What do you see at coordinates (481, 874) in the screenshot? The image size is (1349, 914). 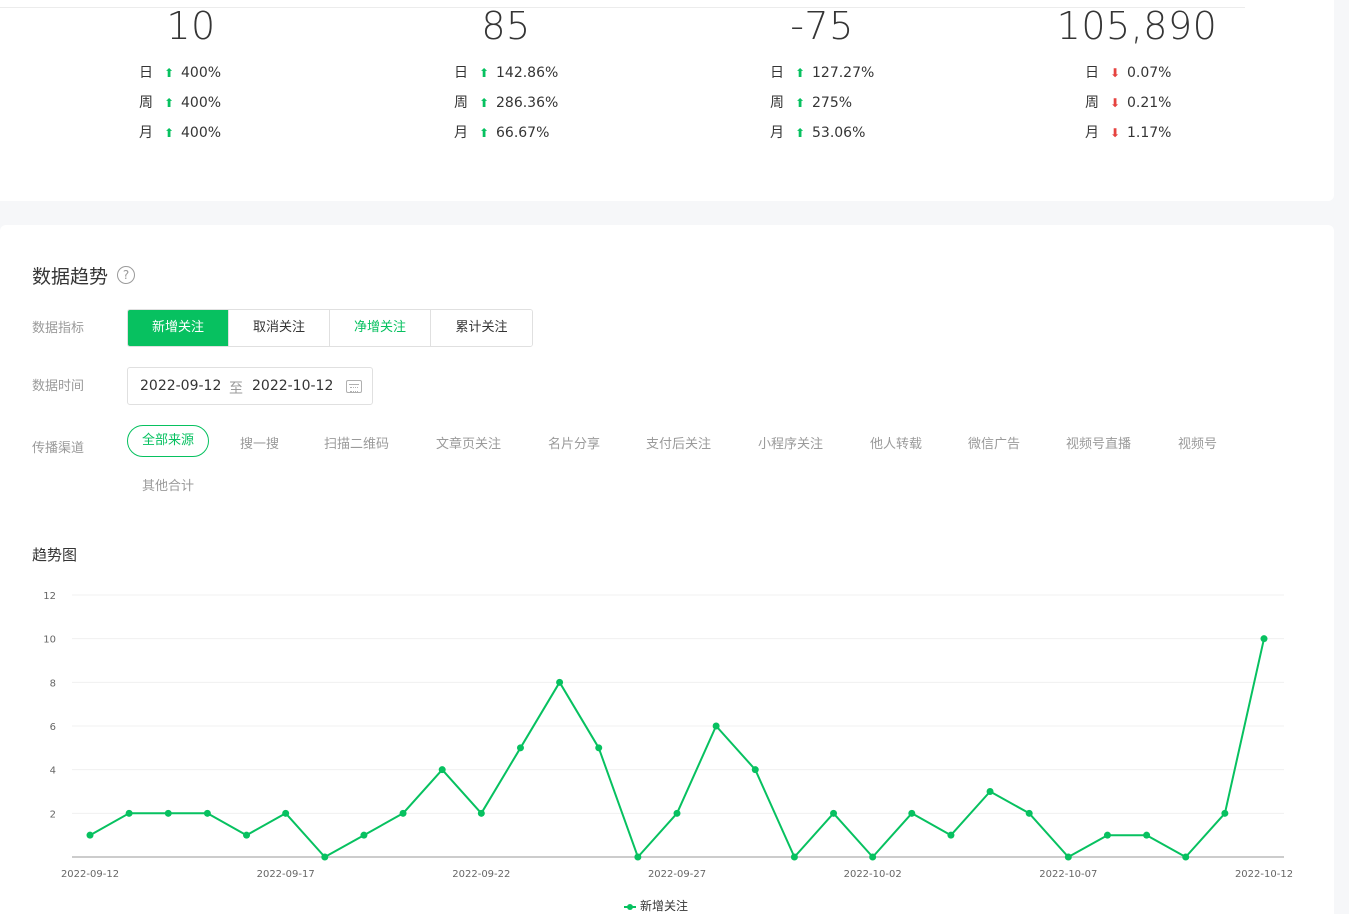 I see `x-tick-label: 2022-09-22` at bounding box center [481, 874].